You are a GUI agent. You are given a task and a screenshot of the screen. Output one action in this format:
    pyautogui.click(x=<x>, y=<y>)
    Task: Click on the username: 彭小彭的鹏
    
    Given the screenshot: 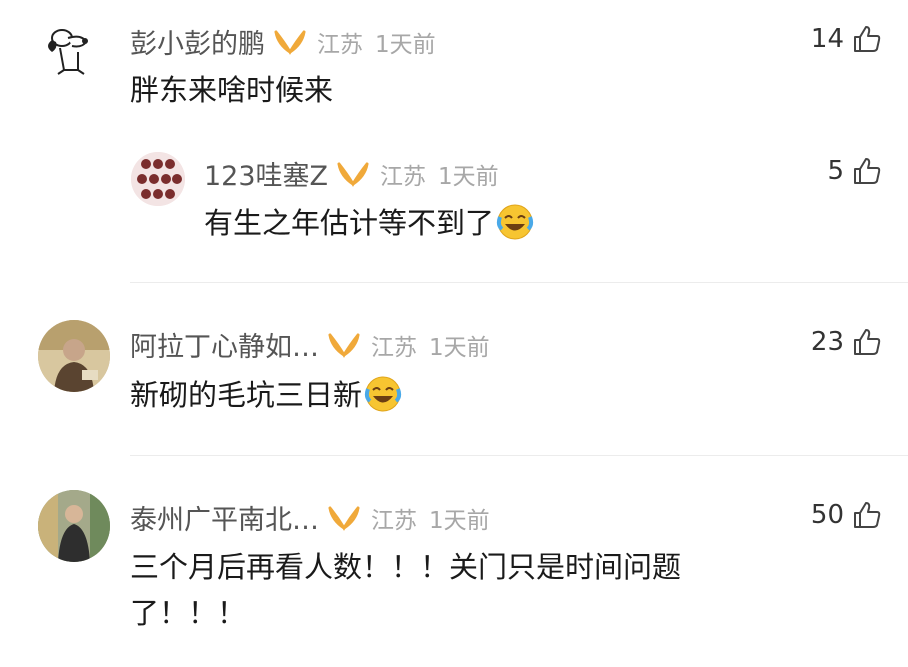 What is the action you would take?
    pyautogui.click(x=197, y=41)
    